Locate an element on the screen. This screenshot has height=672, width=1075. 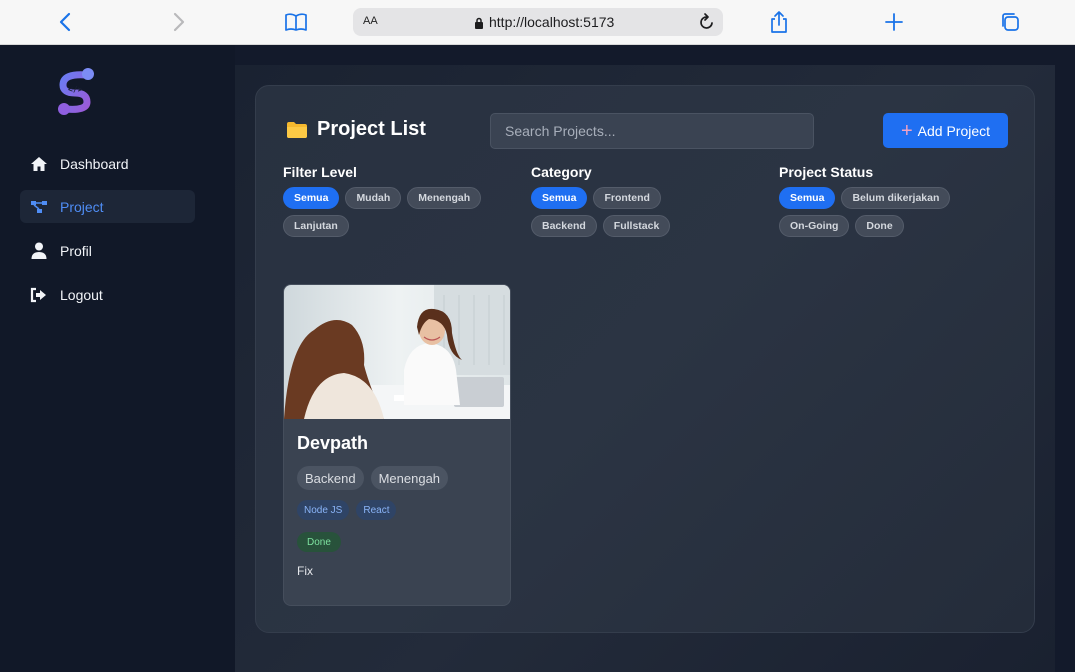
filter-category-chip: Backend is located at coordinates (564, 226).